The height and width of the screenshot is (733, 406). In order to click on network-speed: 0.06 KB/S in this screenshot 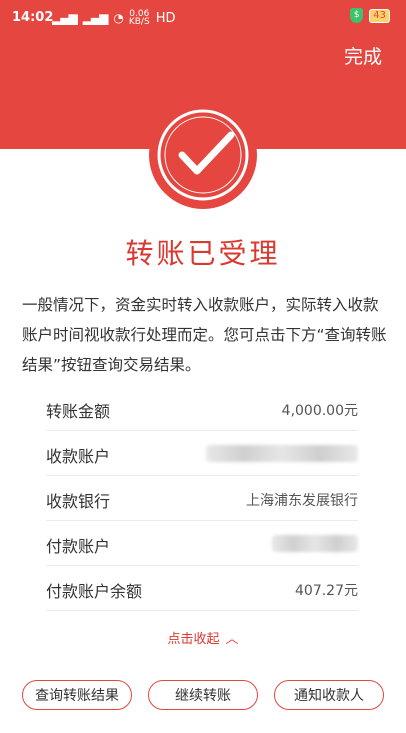, I will do `click(139, 18)`.